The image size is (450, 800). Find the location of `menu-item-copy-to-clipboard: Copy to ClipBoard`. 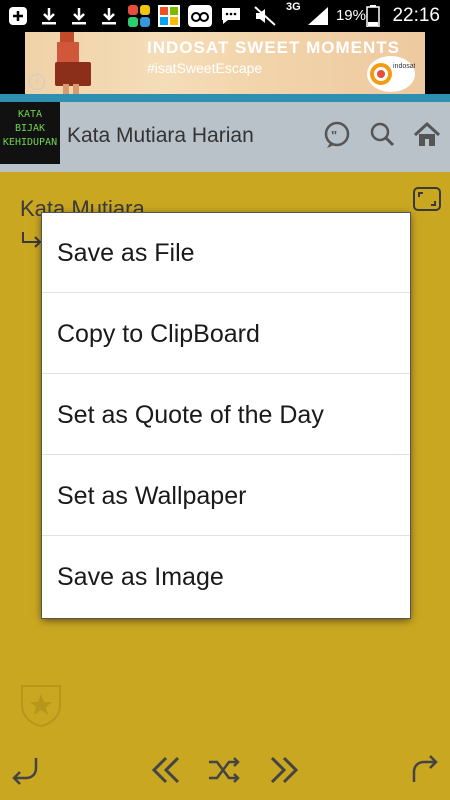

menu-item-copy-to-clipboard: Copy to ClipBoard is located at coordinates (226, 334).